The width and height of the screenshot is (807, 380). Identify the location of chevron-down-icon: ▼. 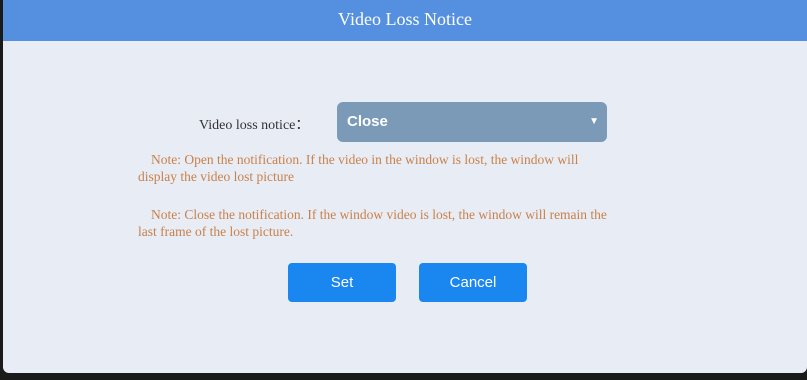
(594, 121).